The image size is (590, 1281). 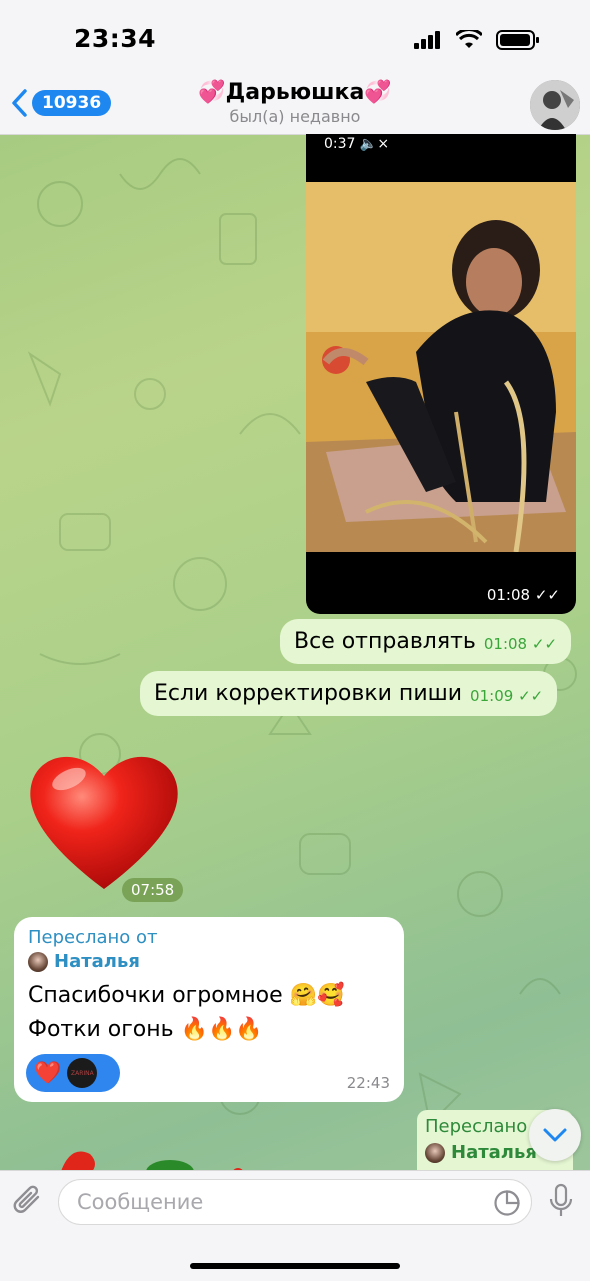 I want to click on sticker-button, so click(x=507, y=1205).